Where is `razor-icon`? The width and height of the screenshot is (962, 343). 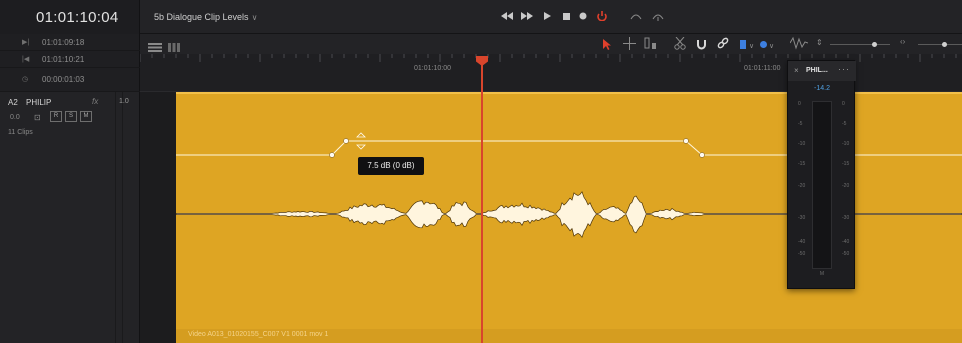 razor-icon is located at coordinates (680, 45).